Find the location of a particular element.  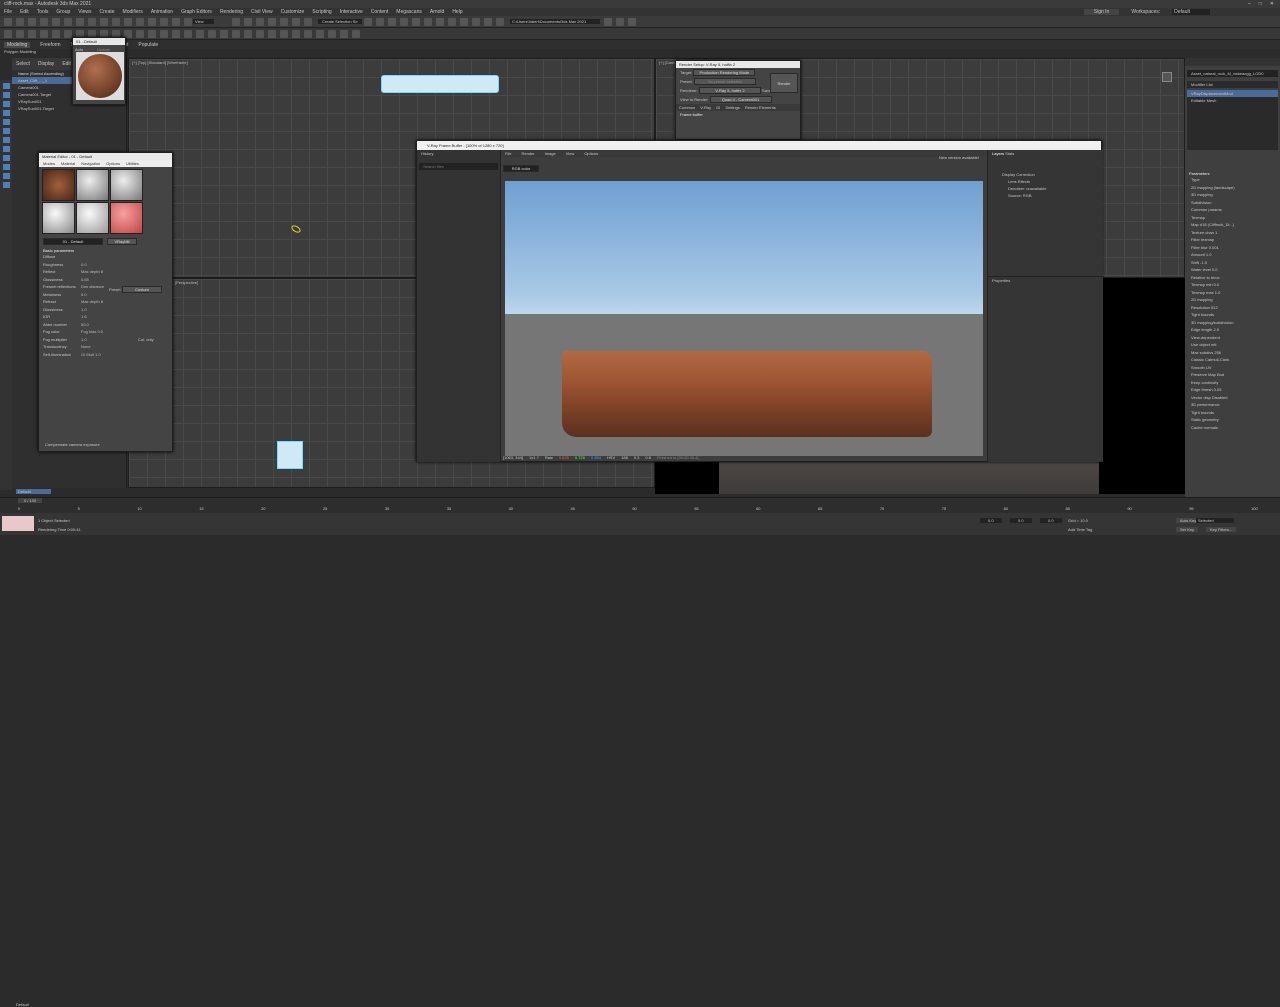

frame-buffer-rollout: Frame buffer is located at coordinates (738, 114).